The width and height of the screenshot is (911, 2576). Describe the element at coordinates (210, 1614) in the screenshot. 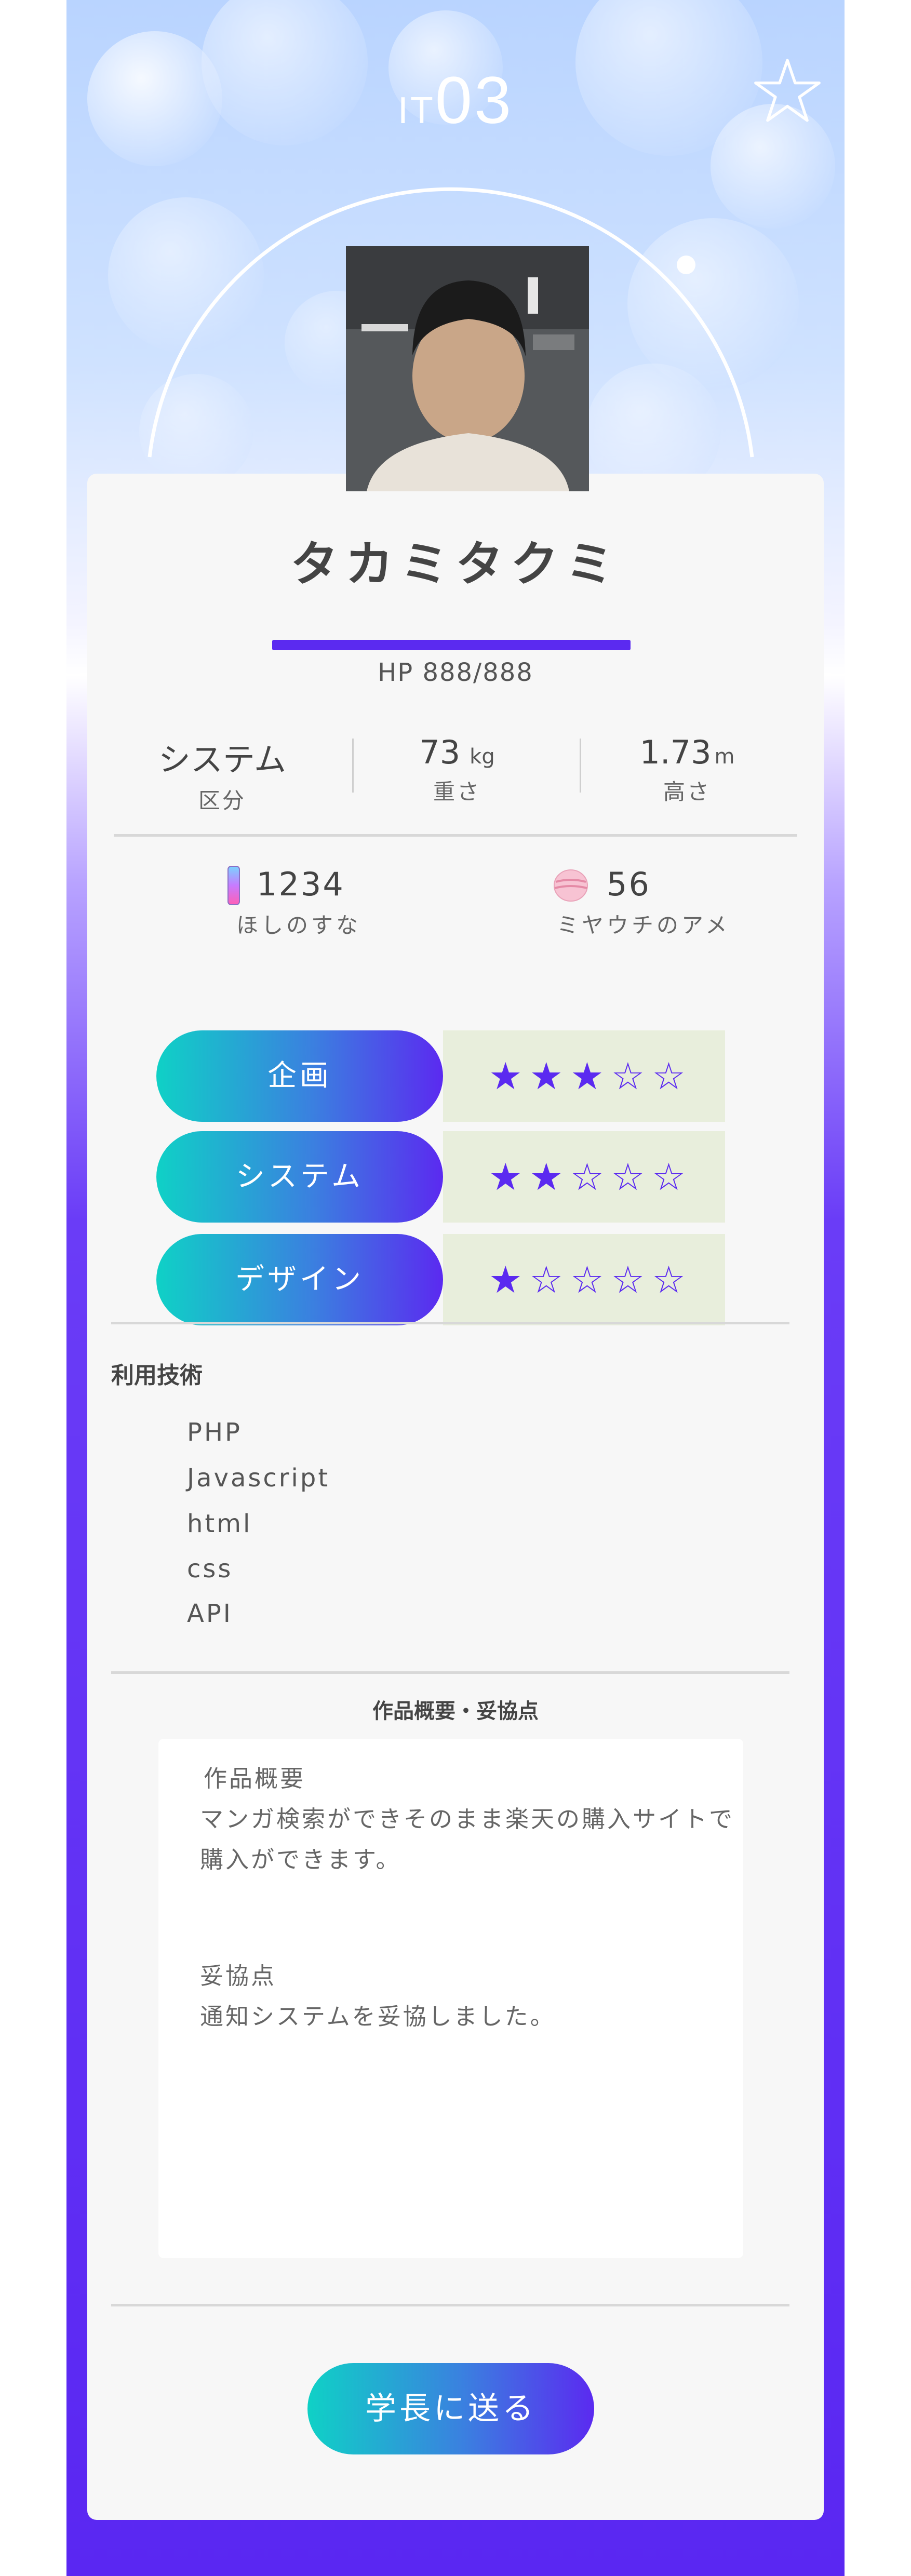

I see `tech-item: API` at that location.